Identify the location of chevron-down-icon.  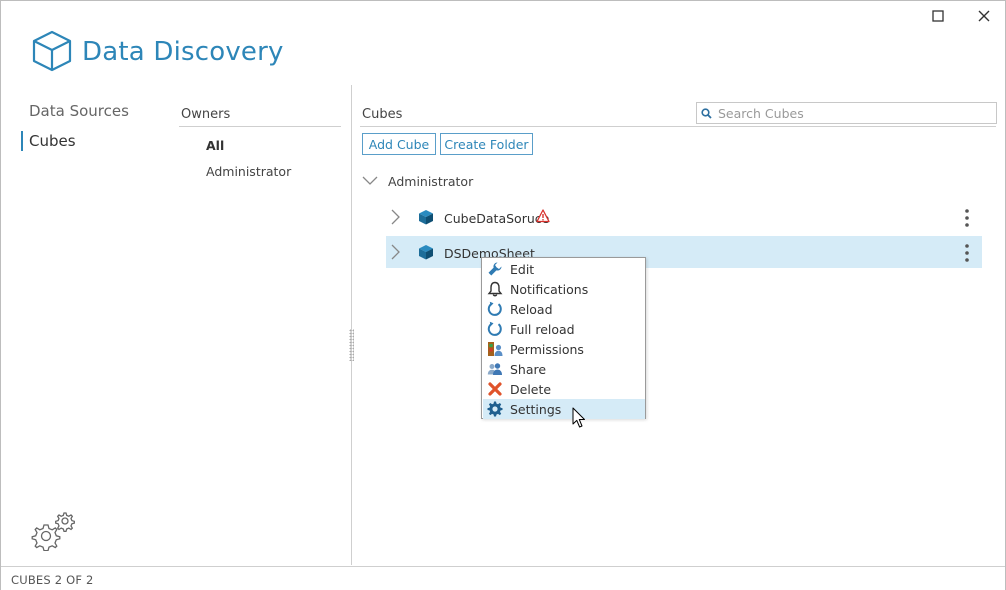
(370, 180).